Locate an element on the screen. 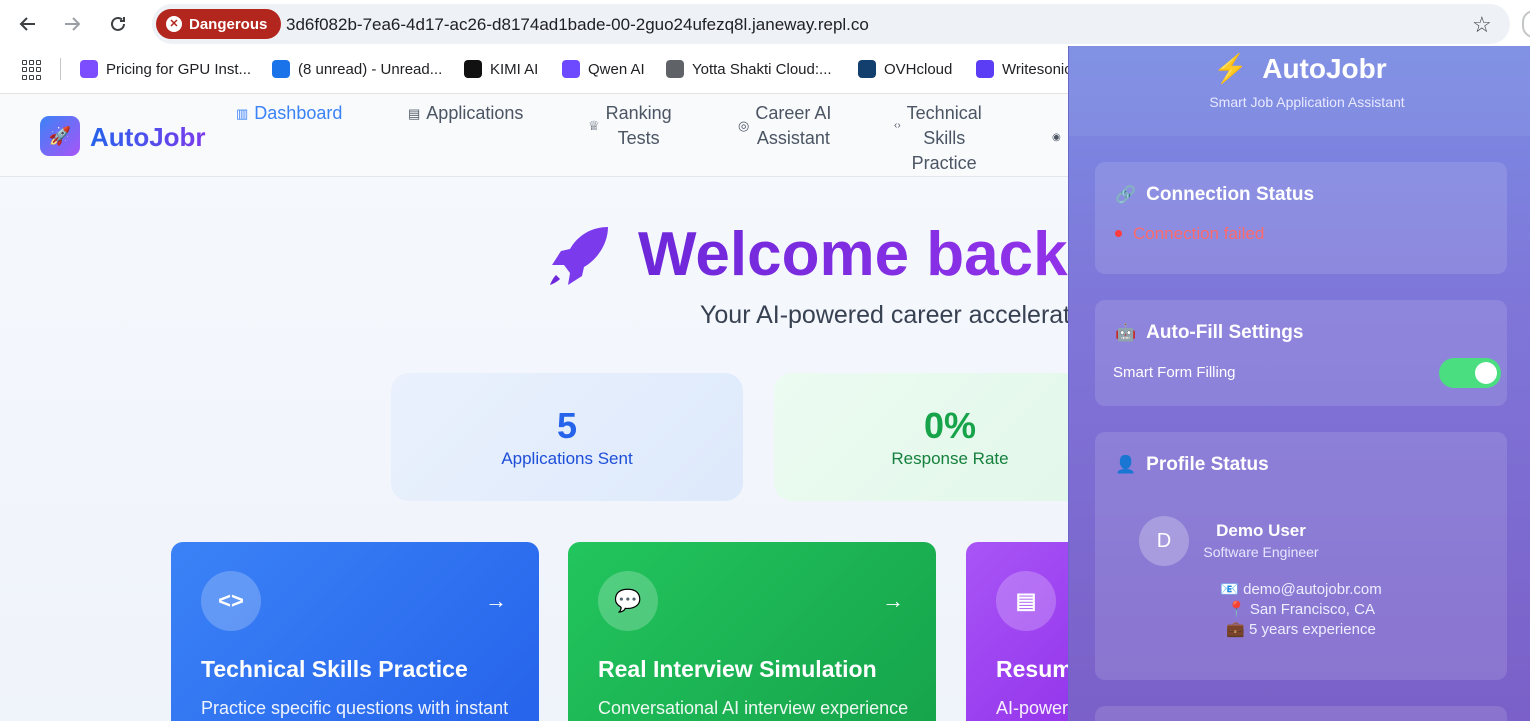 The width and height of the screenshot is (1530, 721). info-icon: ◉ is located at coordinates (1056, 137).